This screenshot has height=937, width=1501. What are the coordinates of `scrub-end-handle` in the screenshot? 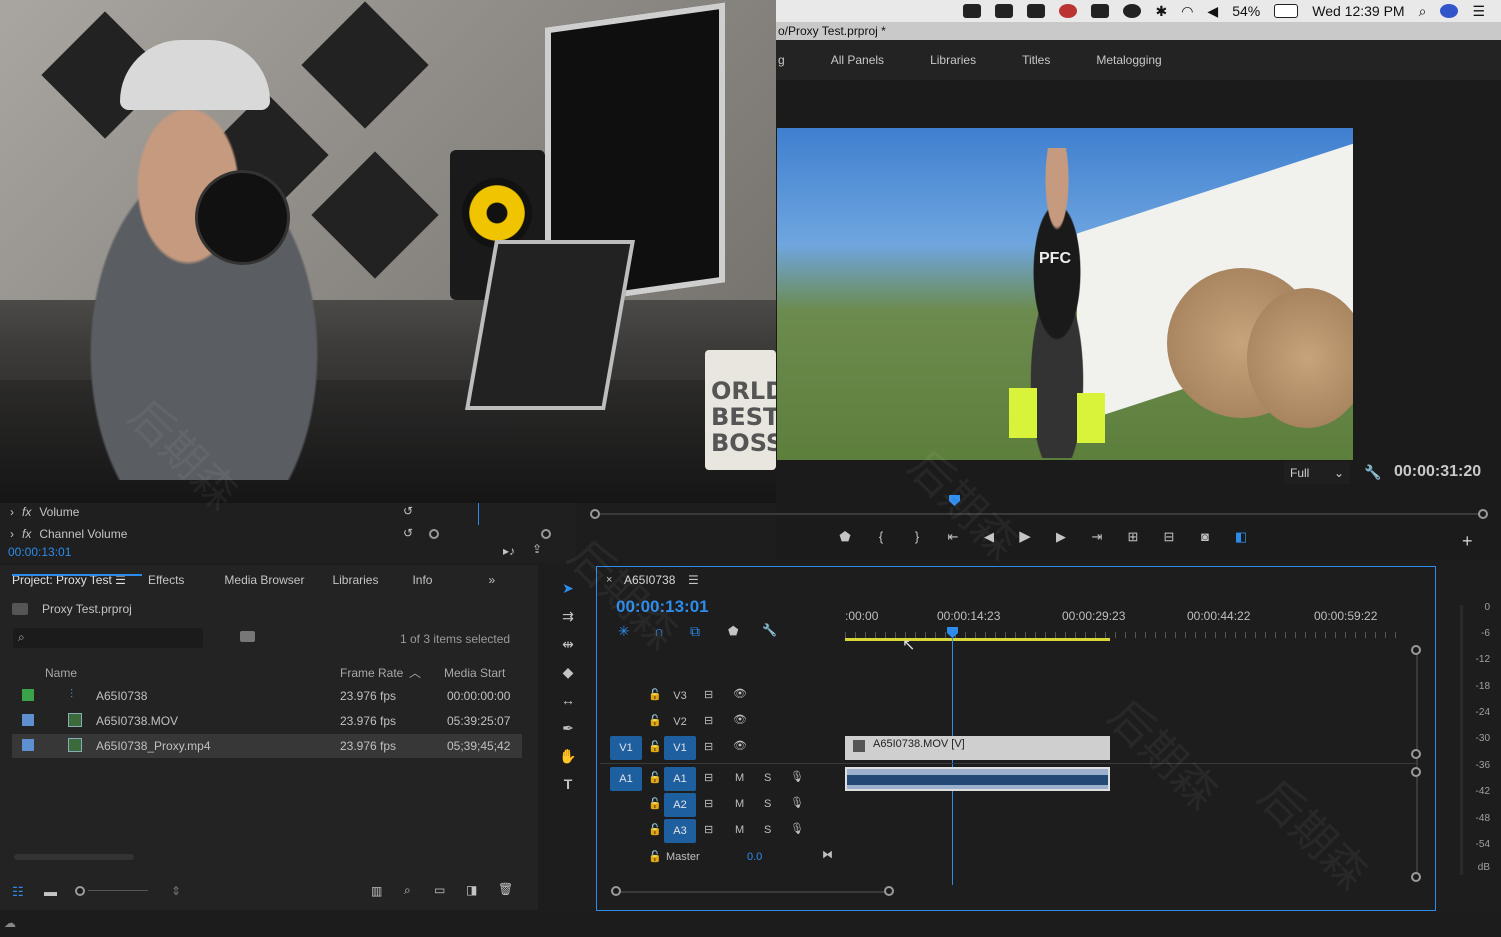 It's located at (1483, 514).